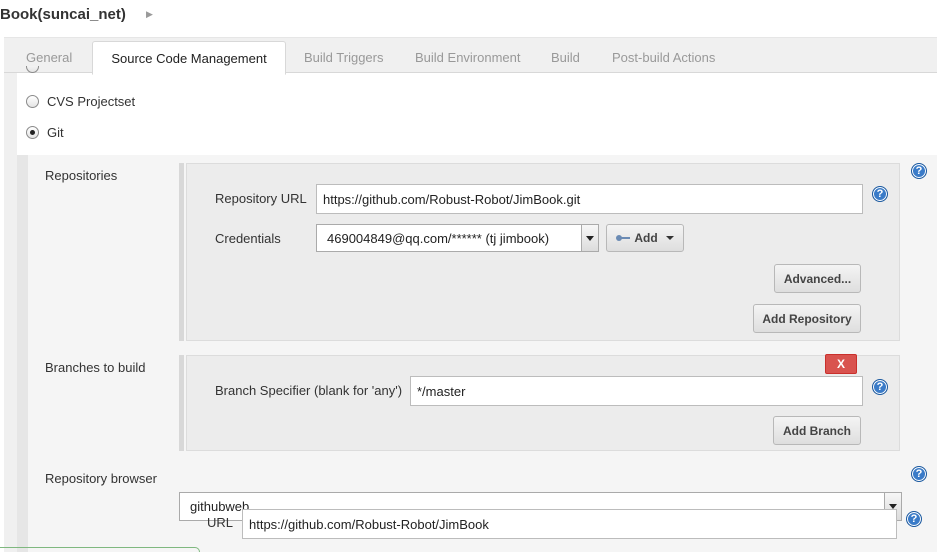 The image size is (937, 552). What do you see at coordinates (817, 430) in the screenshot?
I see `add-branch-button: Add Branch` at bounding box center [817, 430].